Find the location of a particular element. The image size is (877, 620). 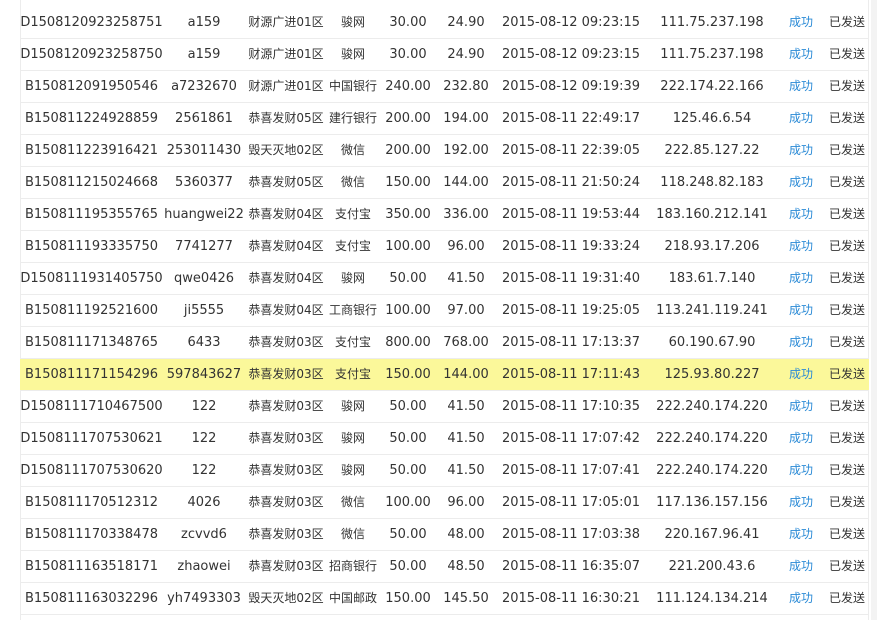

cell-amount: 350.00 is located at coordinates (408, 214).